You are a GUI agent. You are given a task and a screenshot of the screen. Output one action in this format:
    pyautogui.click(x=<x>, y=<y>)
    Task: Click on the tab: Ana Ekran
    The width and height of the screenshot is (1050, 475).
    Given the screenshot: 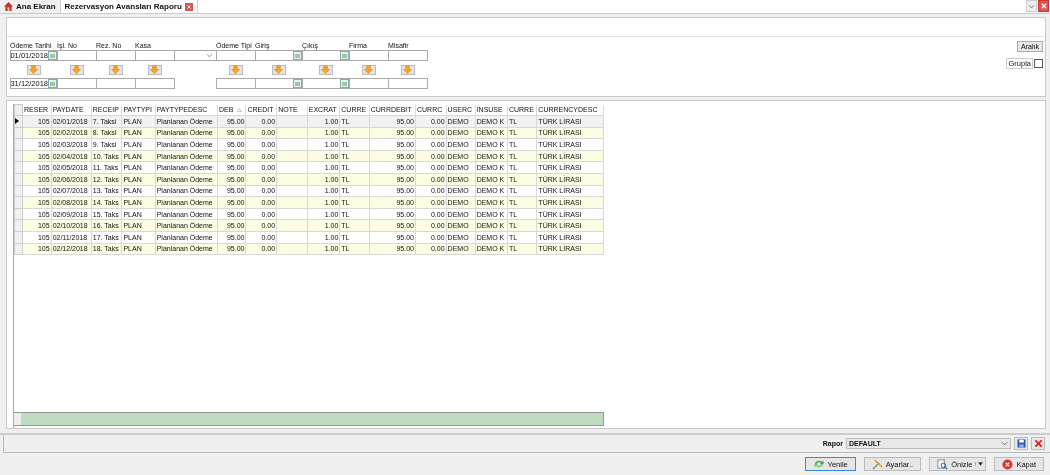 What is the action you would take?
    pyautogui.click(x=30, y=6)
    